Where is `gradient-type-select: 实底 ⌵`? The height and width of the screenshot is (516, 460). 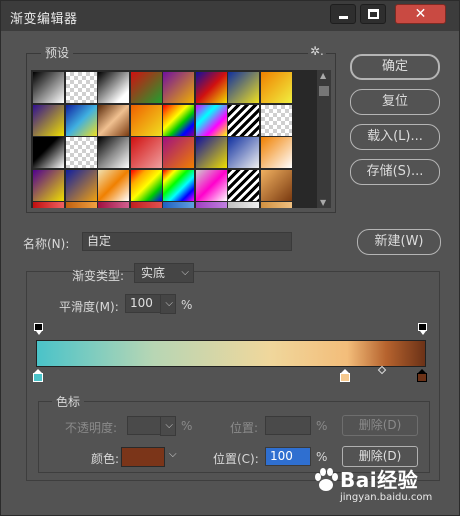
gradient-type-select: 实底 ⌵ is located at coordinates (164, 273).